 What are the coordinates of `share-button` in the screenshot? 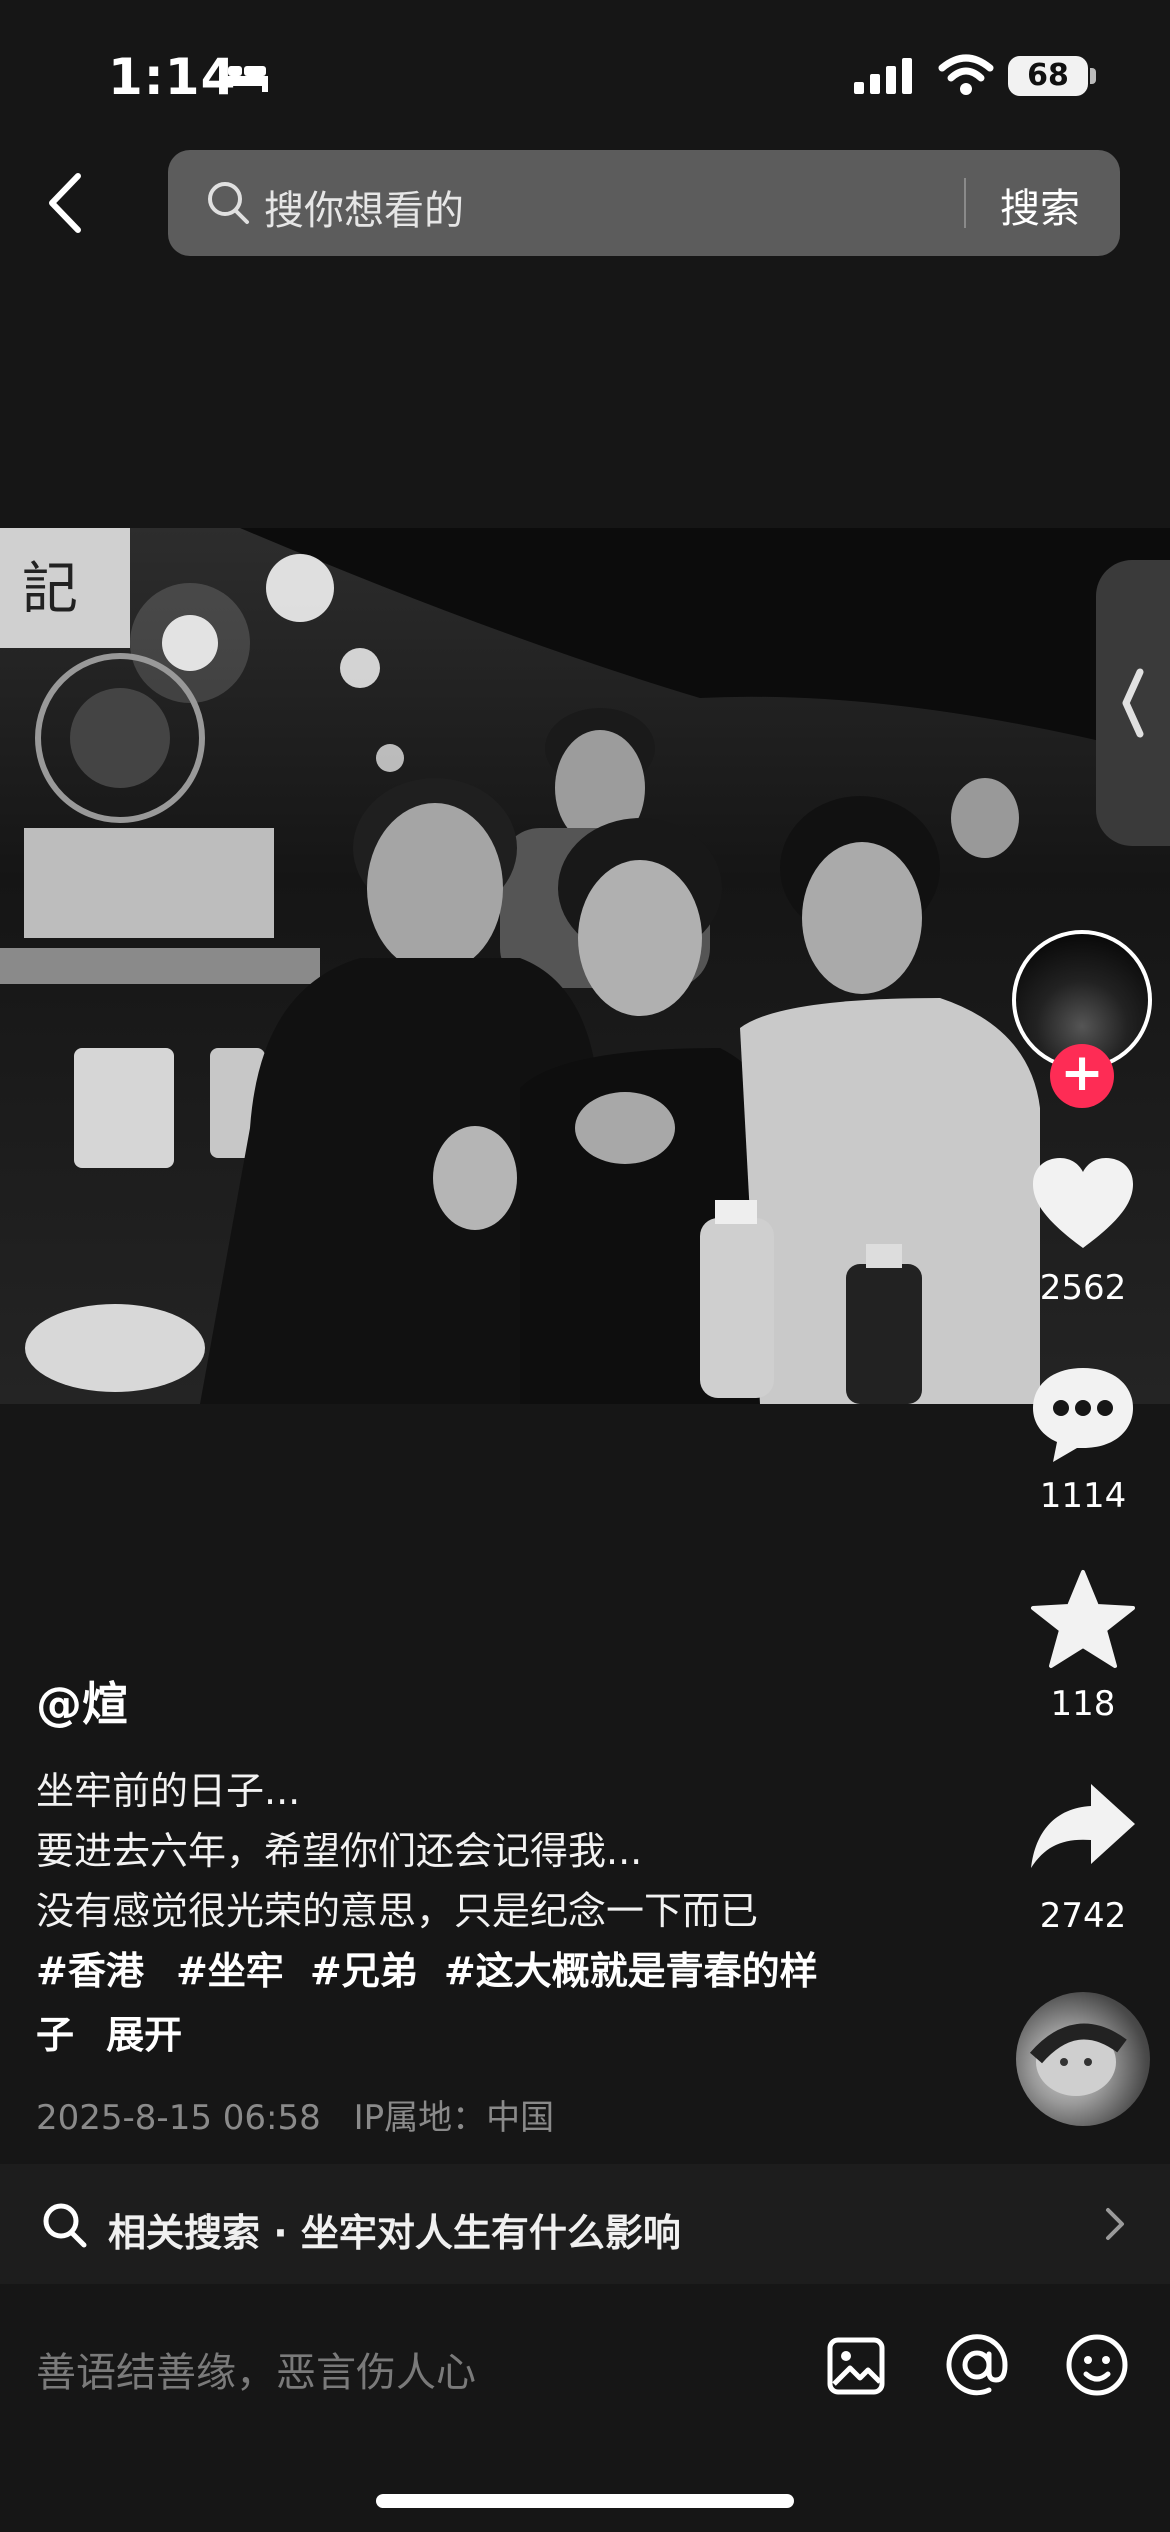 It's located at (1083, 1831).